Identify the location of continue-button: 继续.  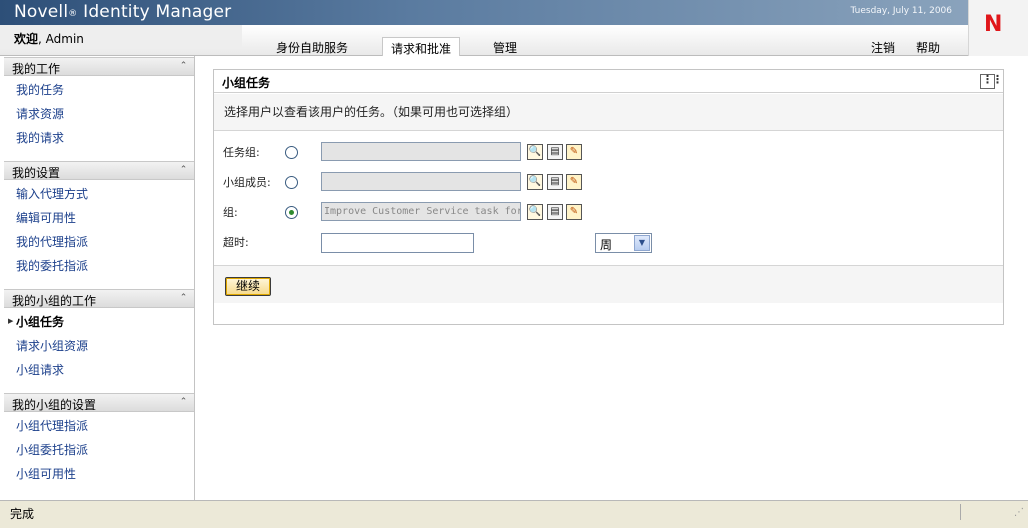
(248, 286).